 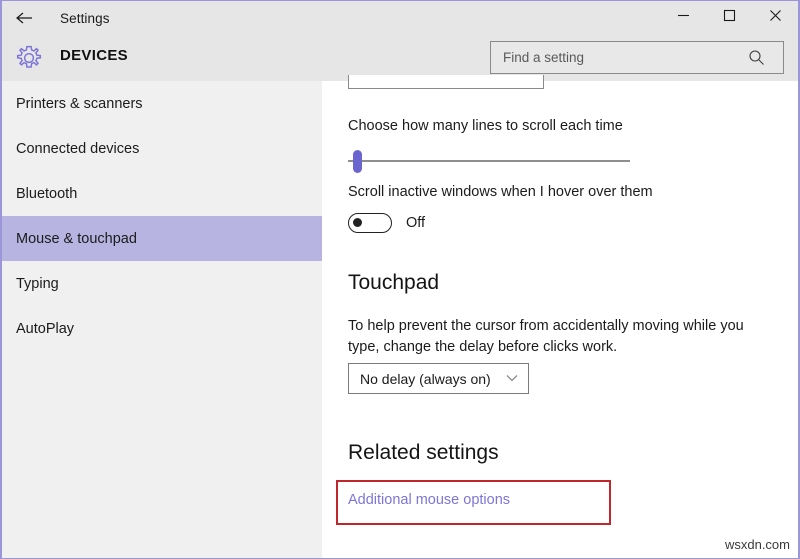 I want to click on watermark: wsxdn.com, so click(x=757, y=544).